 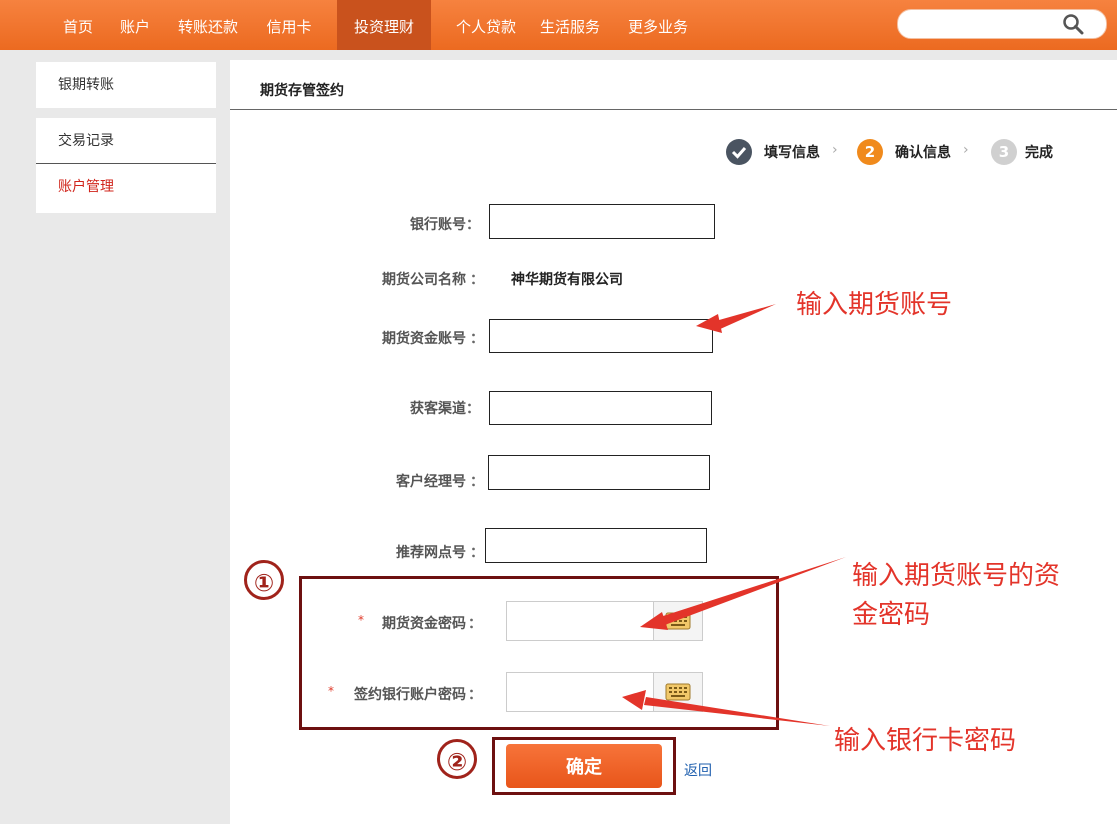 I want to click on arrow-to-bank-password, so click(x=737, y=711).